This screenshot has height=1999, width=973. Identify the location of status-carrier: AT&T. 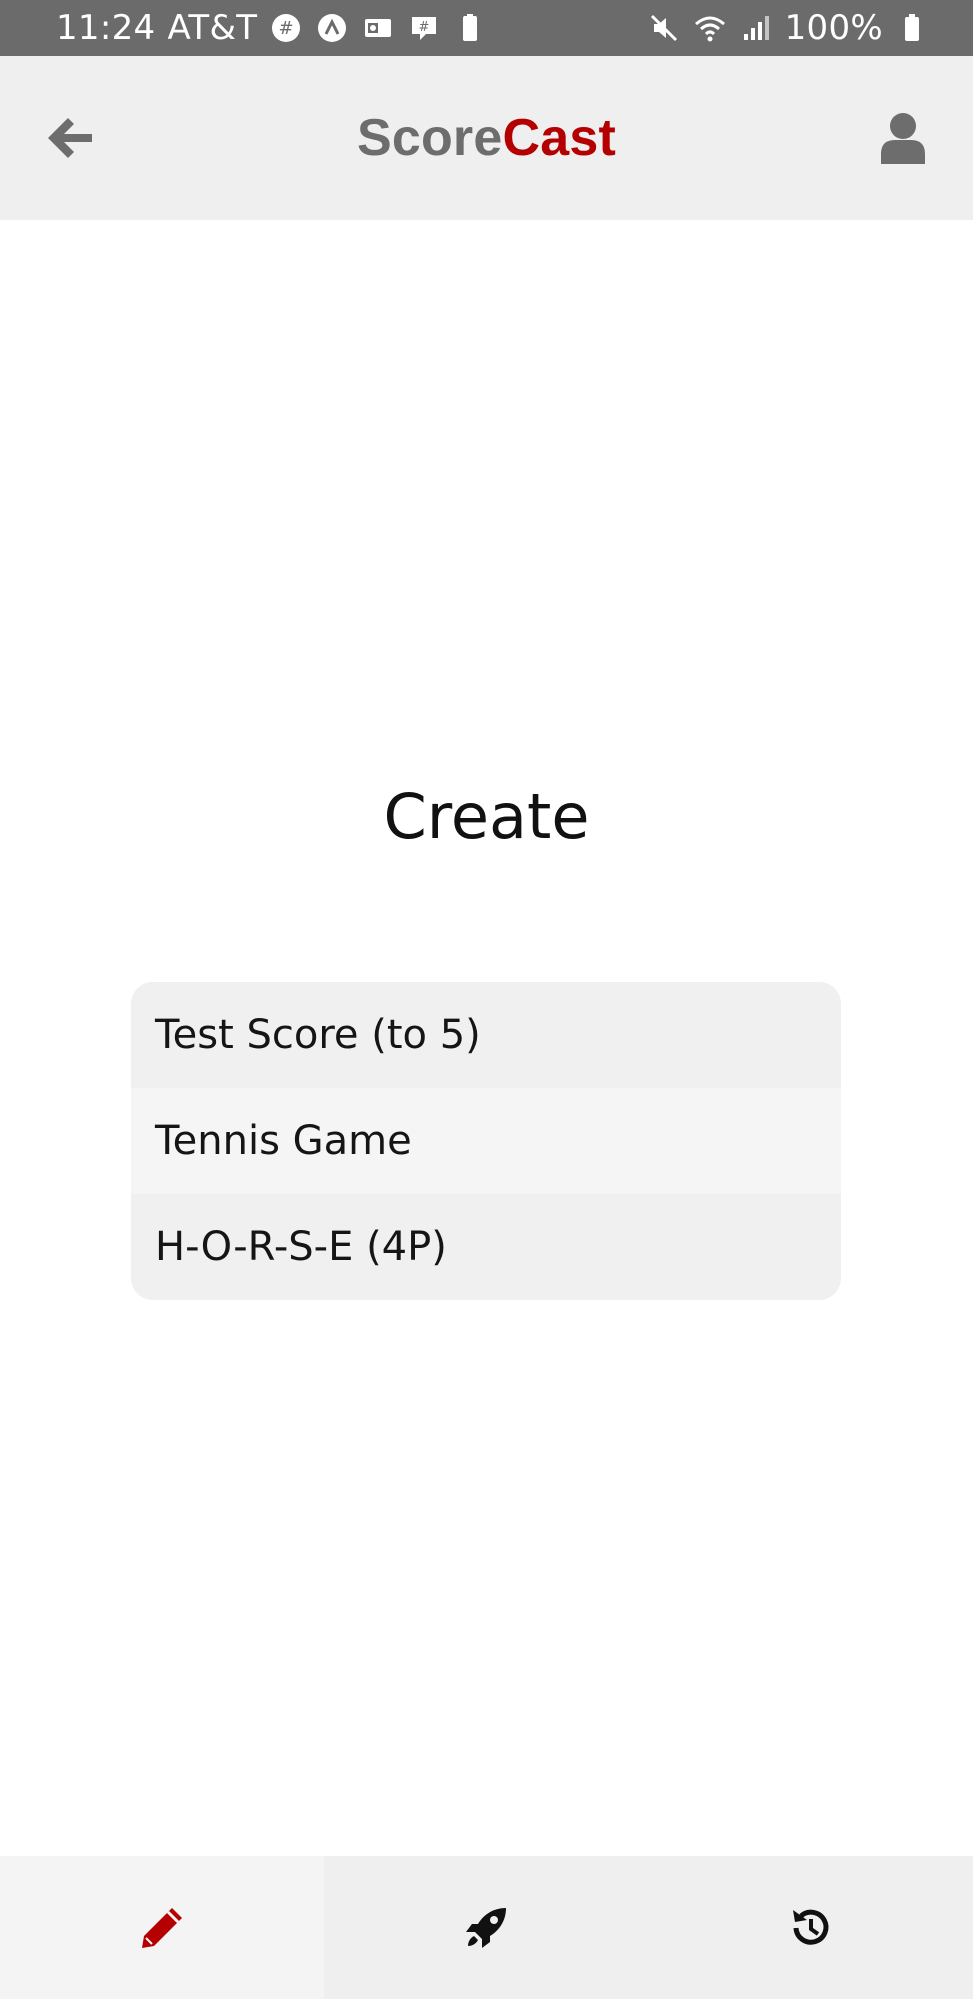
(212, 28).